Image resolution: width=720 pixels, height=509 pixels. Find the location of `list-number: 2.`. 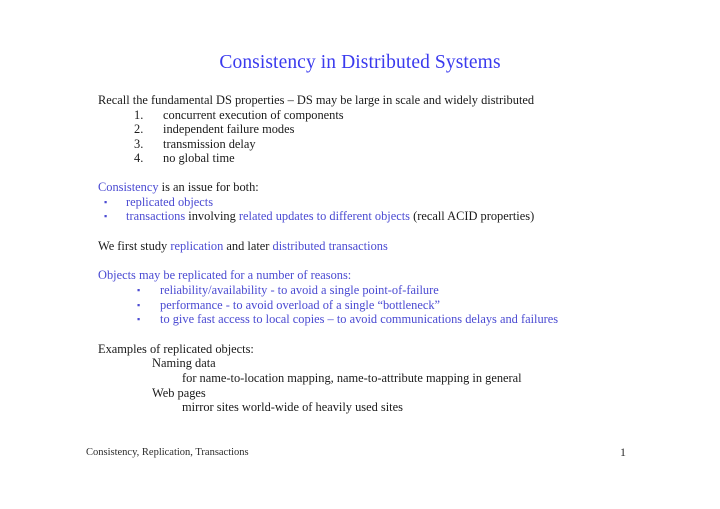

list-number: 2. is located at coordinates (139, 129).